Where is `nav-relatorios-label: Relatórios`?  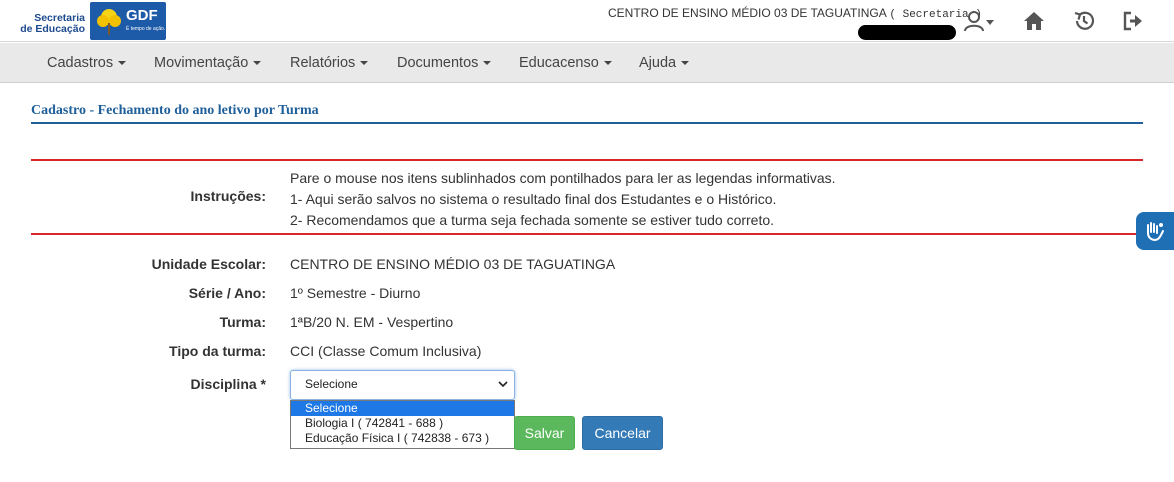
nav-relatorios-label: Relatórios is located at coordinates (323, 63).